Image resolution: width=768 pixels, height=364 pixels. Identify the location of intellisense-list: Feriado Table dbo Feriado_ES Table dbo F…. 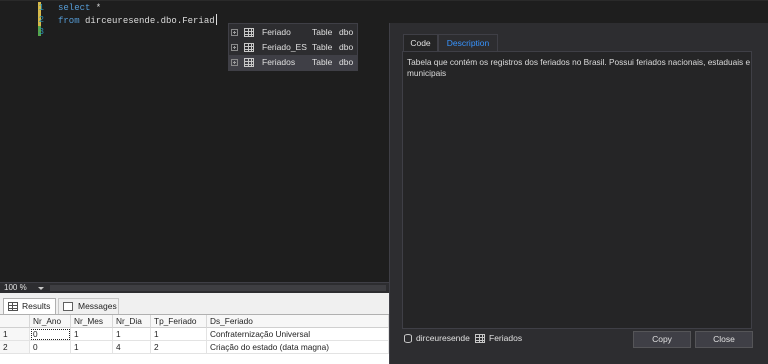
(293, 47).